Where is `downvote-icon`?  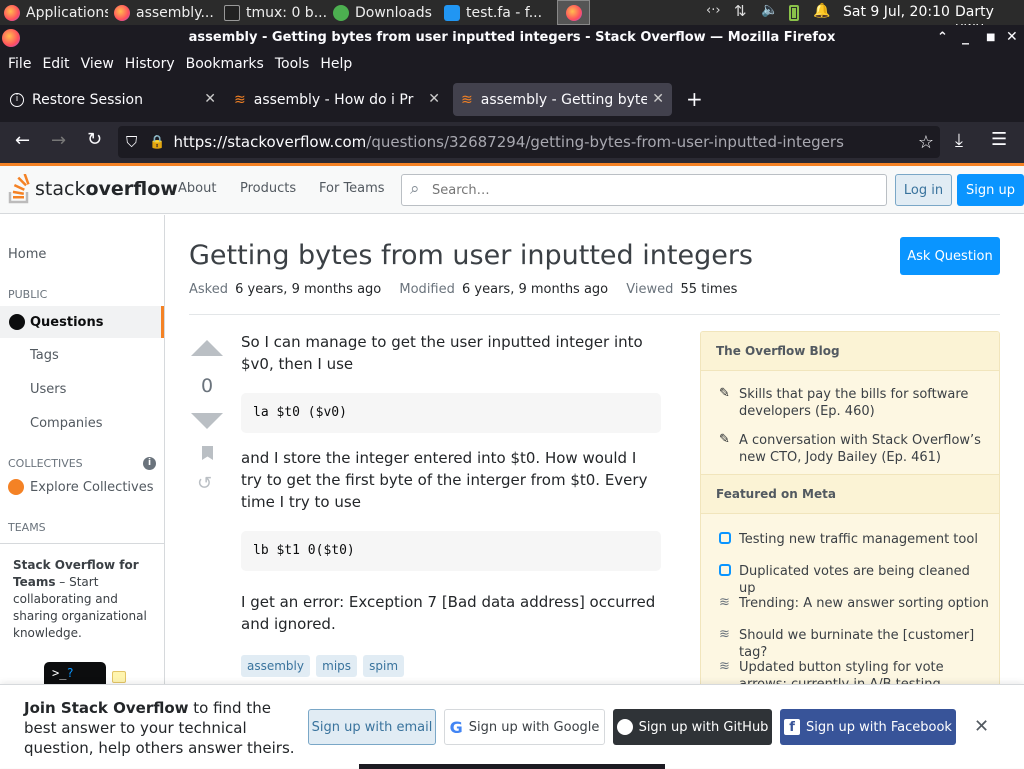
downvote-icon is located at coordinates (207, 421).